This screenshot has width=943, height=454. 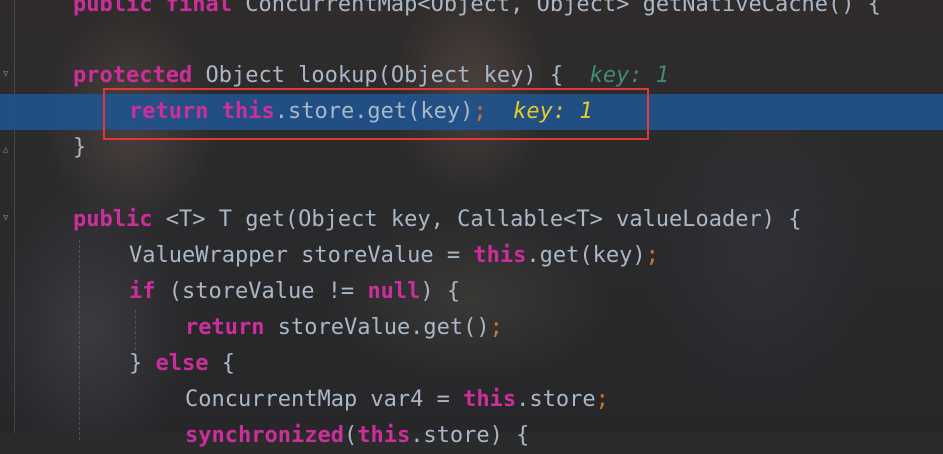 I want to click on code-line-var4-assign: ConcurrentMap var4 = this.store;, so click(x=471, y=400).